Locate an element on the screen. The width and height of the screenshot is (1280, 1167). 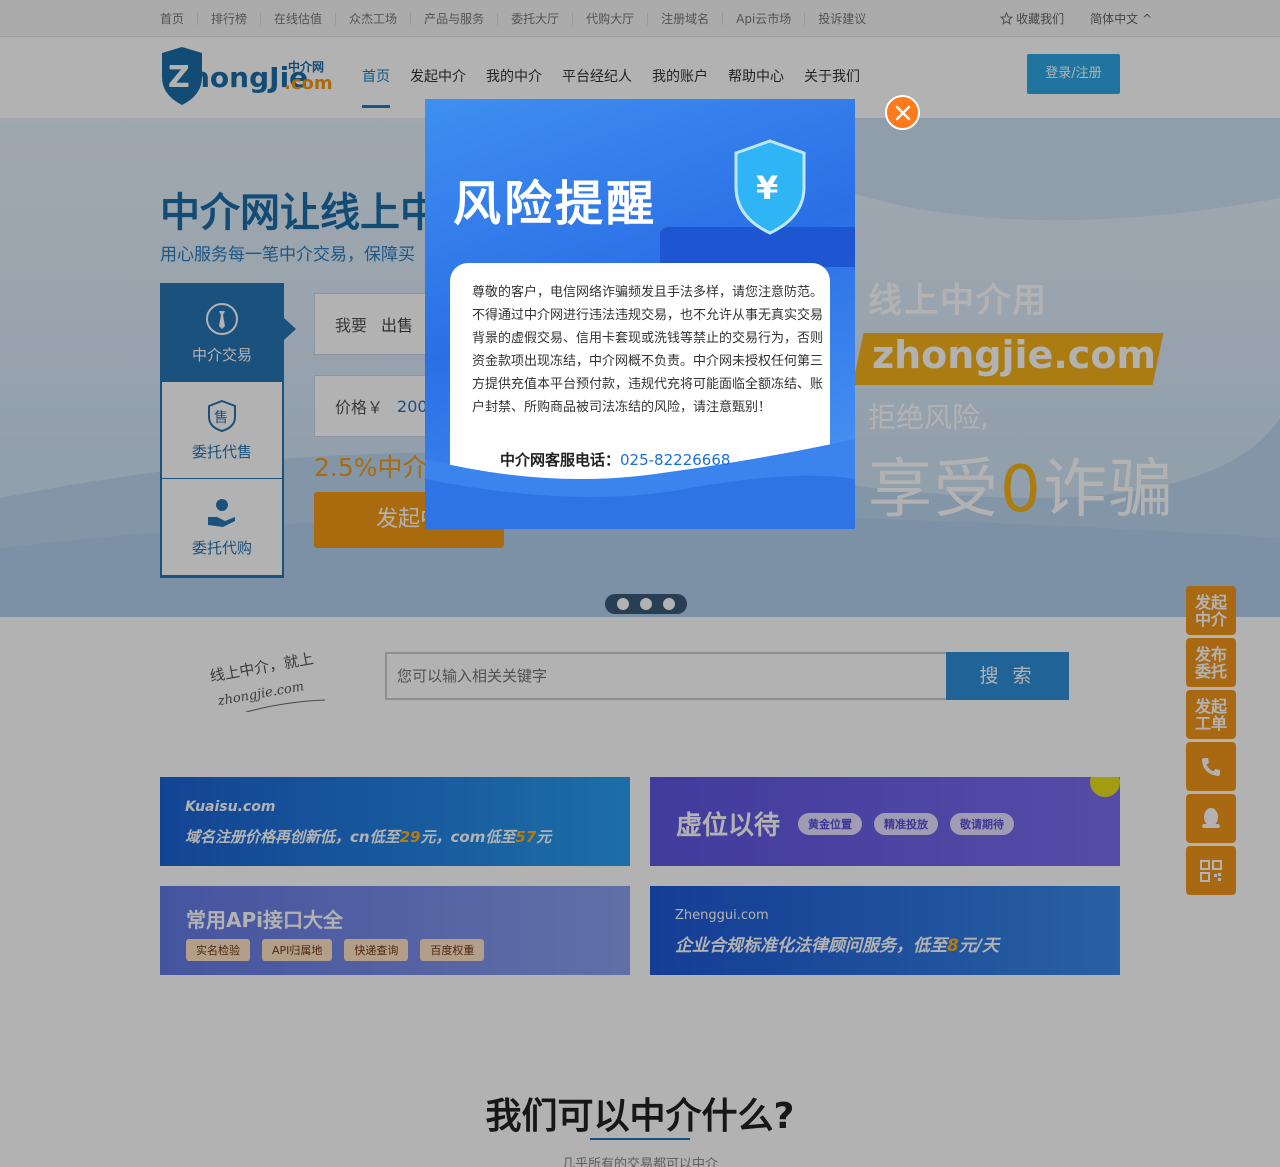
close-icon is located at coordinates (902, 112).